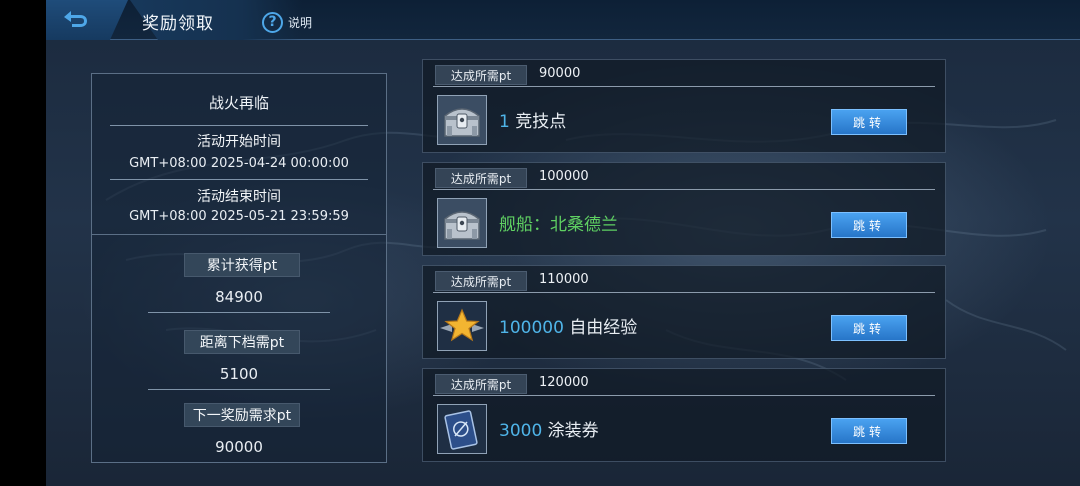  Describe the element at coordinates (521, 431) in the screenshot. I see `reward-amount: 3000` at that location.